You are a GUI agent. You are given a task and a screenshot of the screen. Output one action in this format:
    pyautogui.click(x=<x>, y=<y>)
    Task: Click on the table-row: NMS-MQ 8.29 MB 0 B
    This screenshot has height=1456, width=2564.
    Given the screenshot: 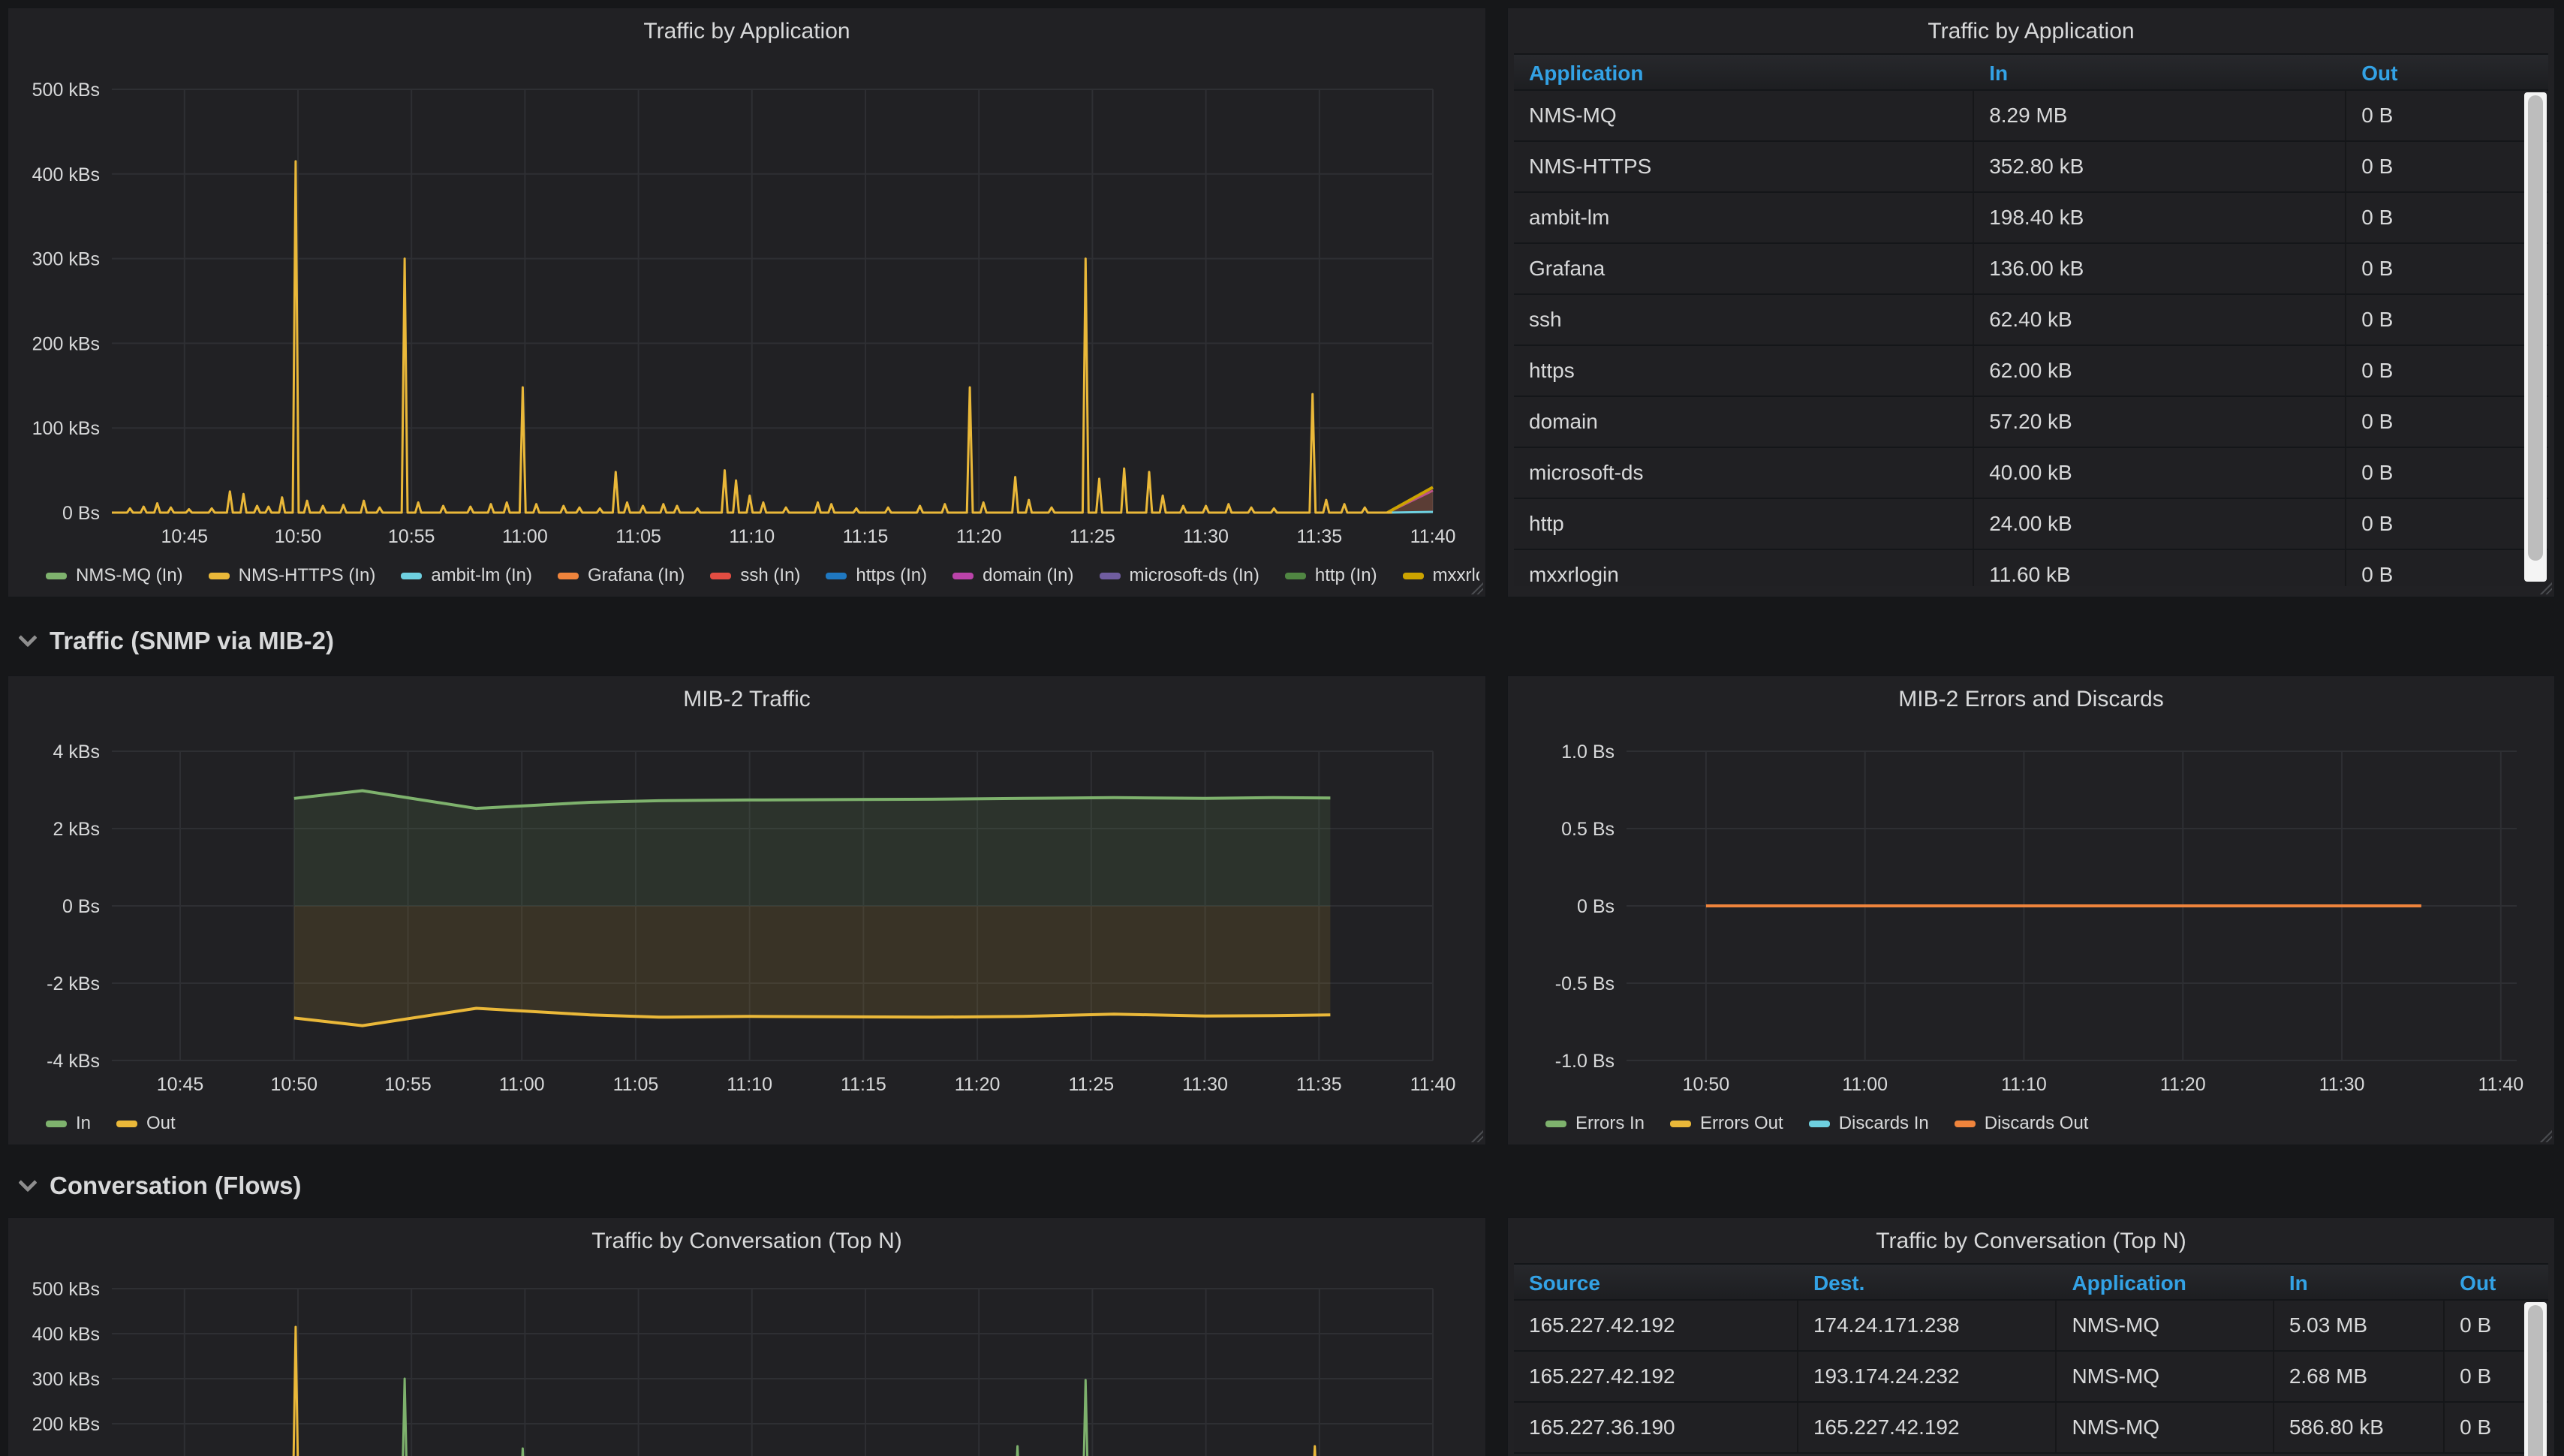 What is the action you would take?
    pyautogui.click(x=2031, y=116)
    